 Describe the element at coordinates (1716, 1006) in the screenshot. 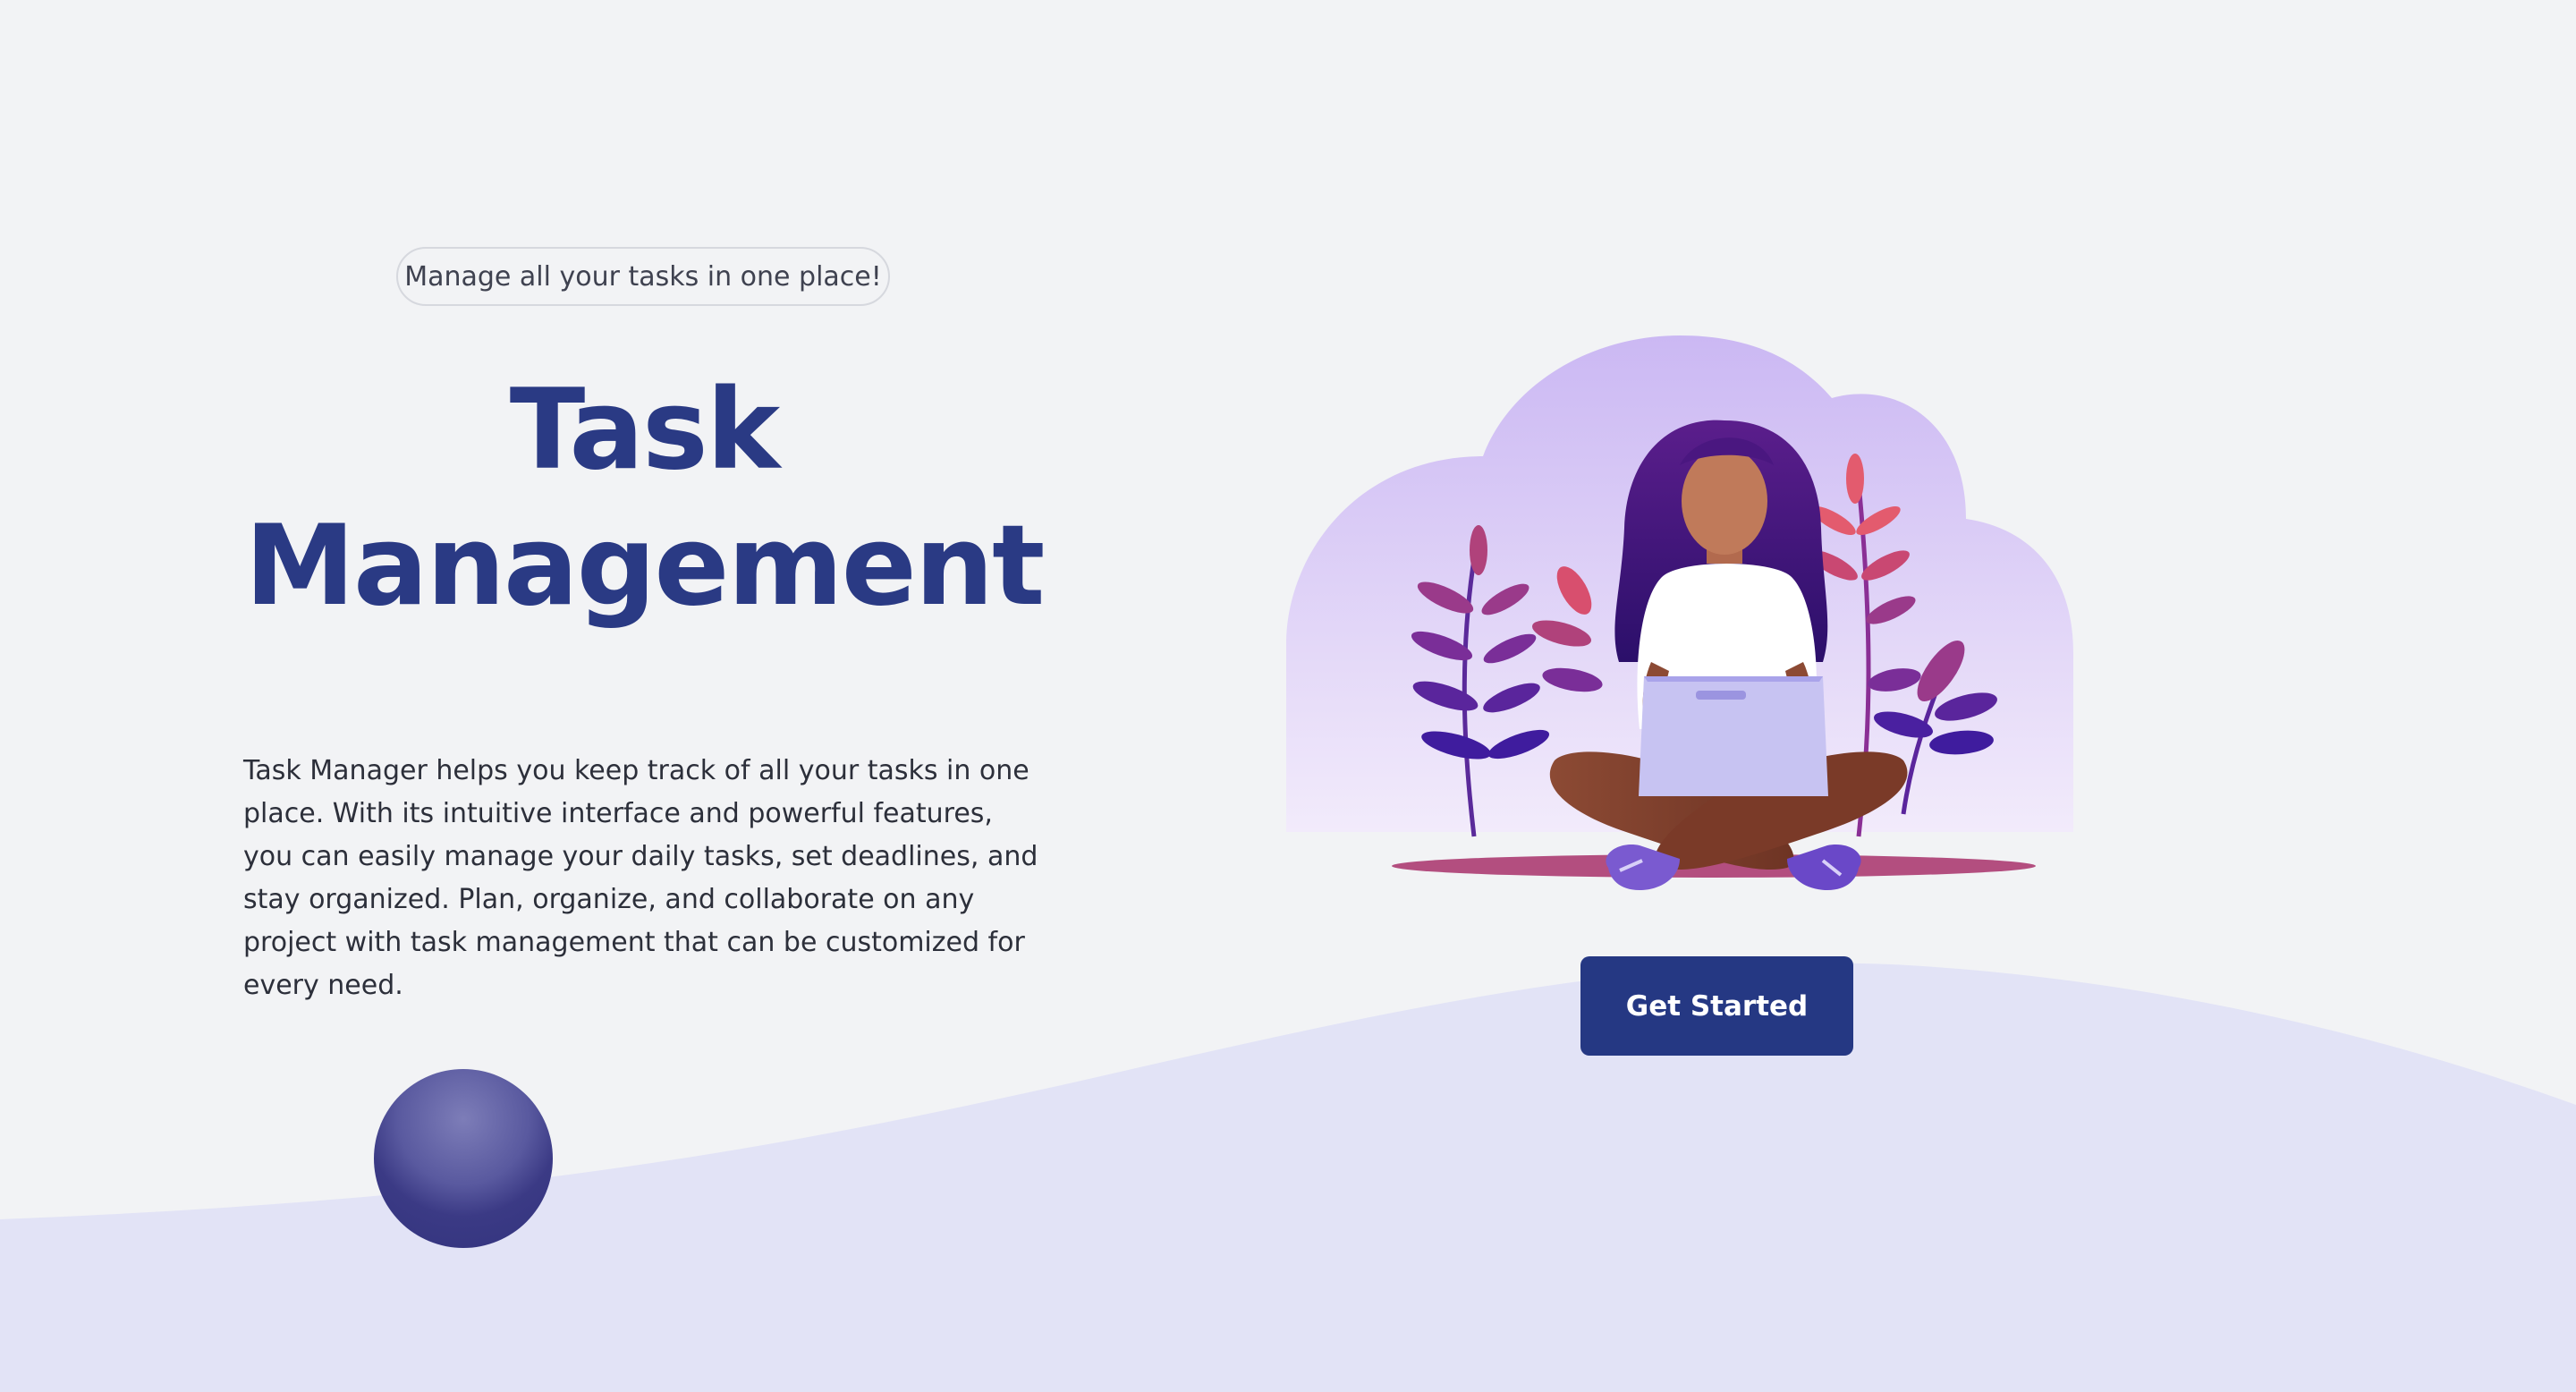

I see `get-started-button: Get Started` at that location.